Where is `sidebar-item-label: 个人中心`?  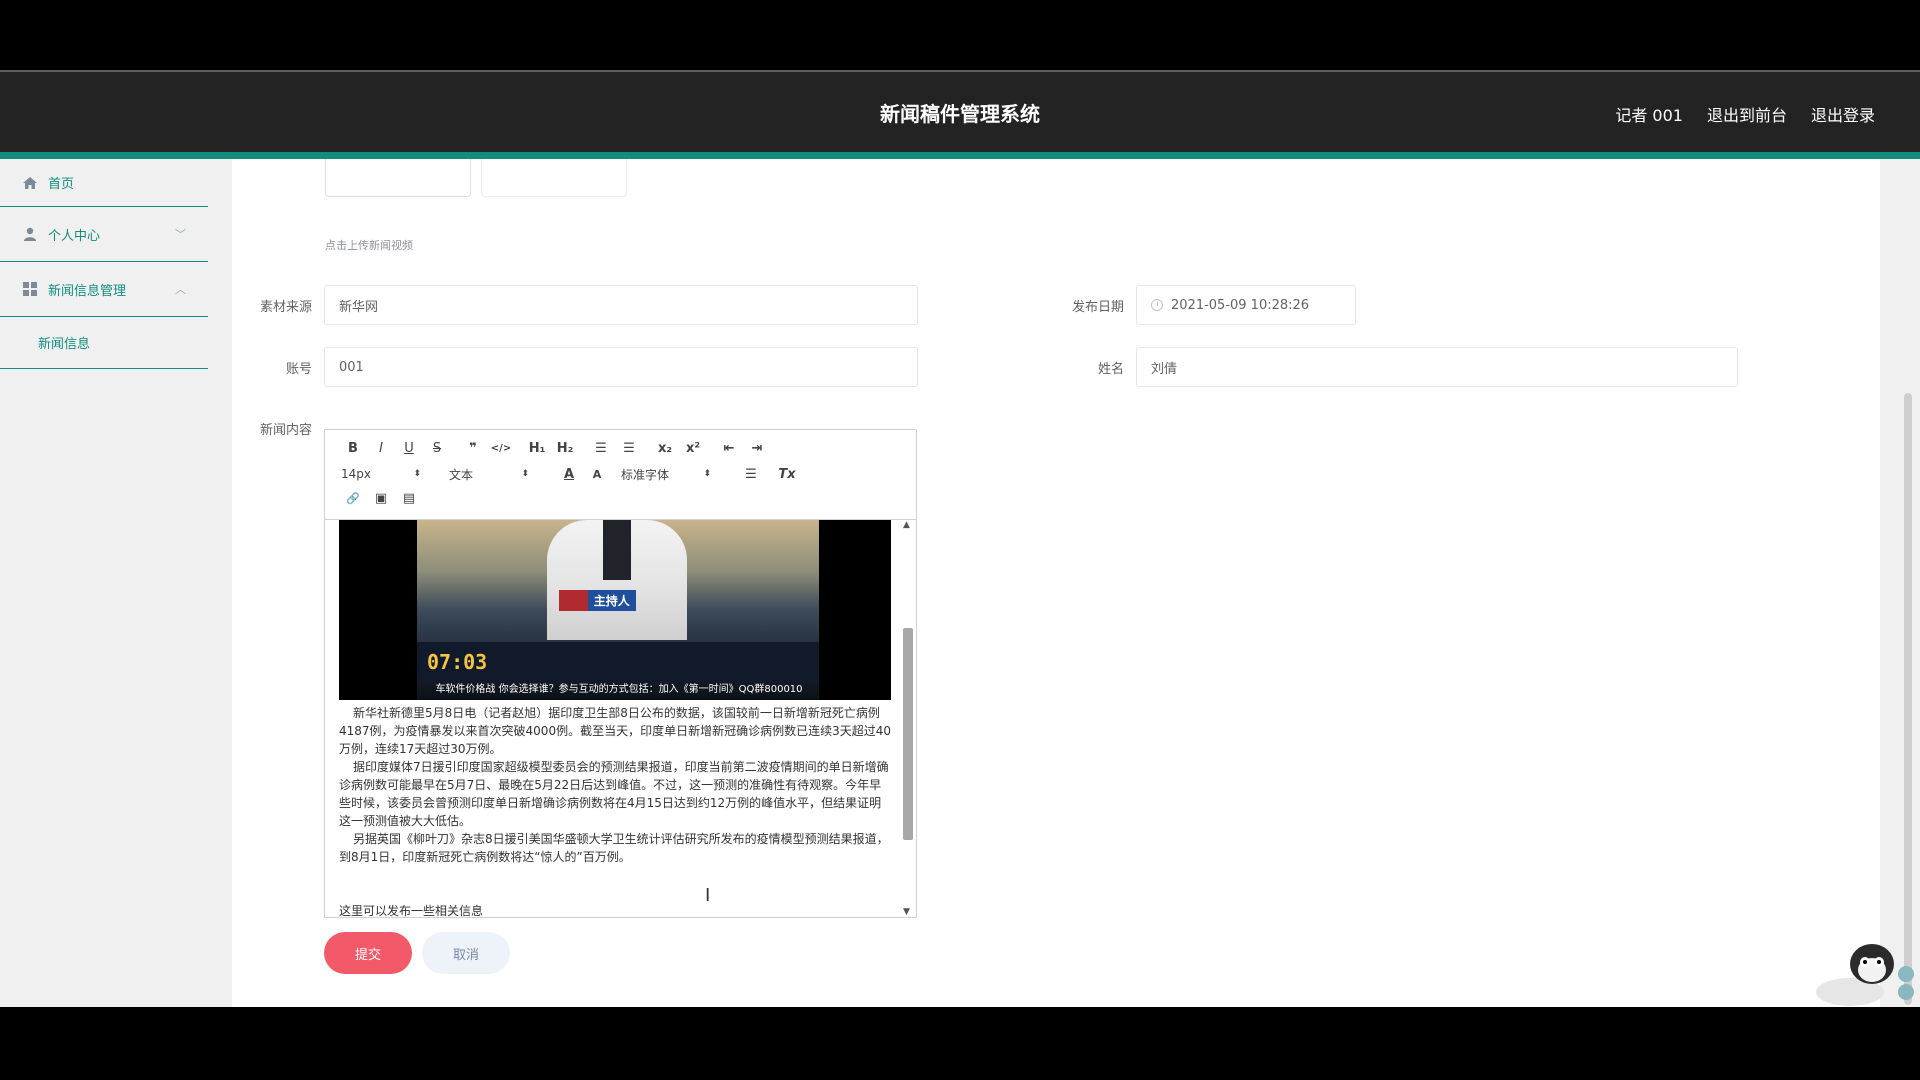
sidebar-item-label: 个人中心 is located at coordinates (74, 236).